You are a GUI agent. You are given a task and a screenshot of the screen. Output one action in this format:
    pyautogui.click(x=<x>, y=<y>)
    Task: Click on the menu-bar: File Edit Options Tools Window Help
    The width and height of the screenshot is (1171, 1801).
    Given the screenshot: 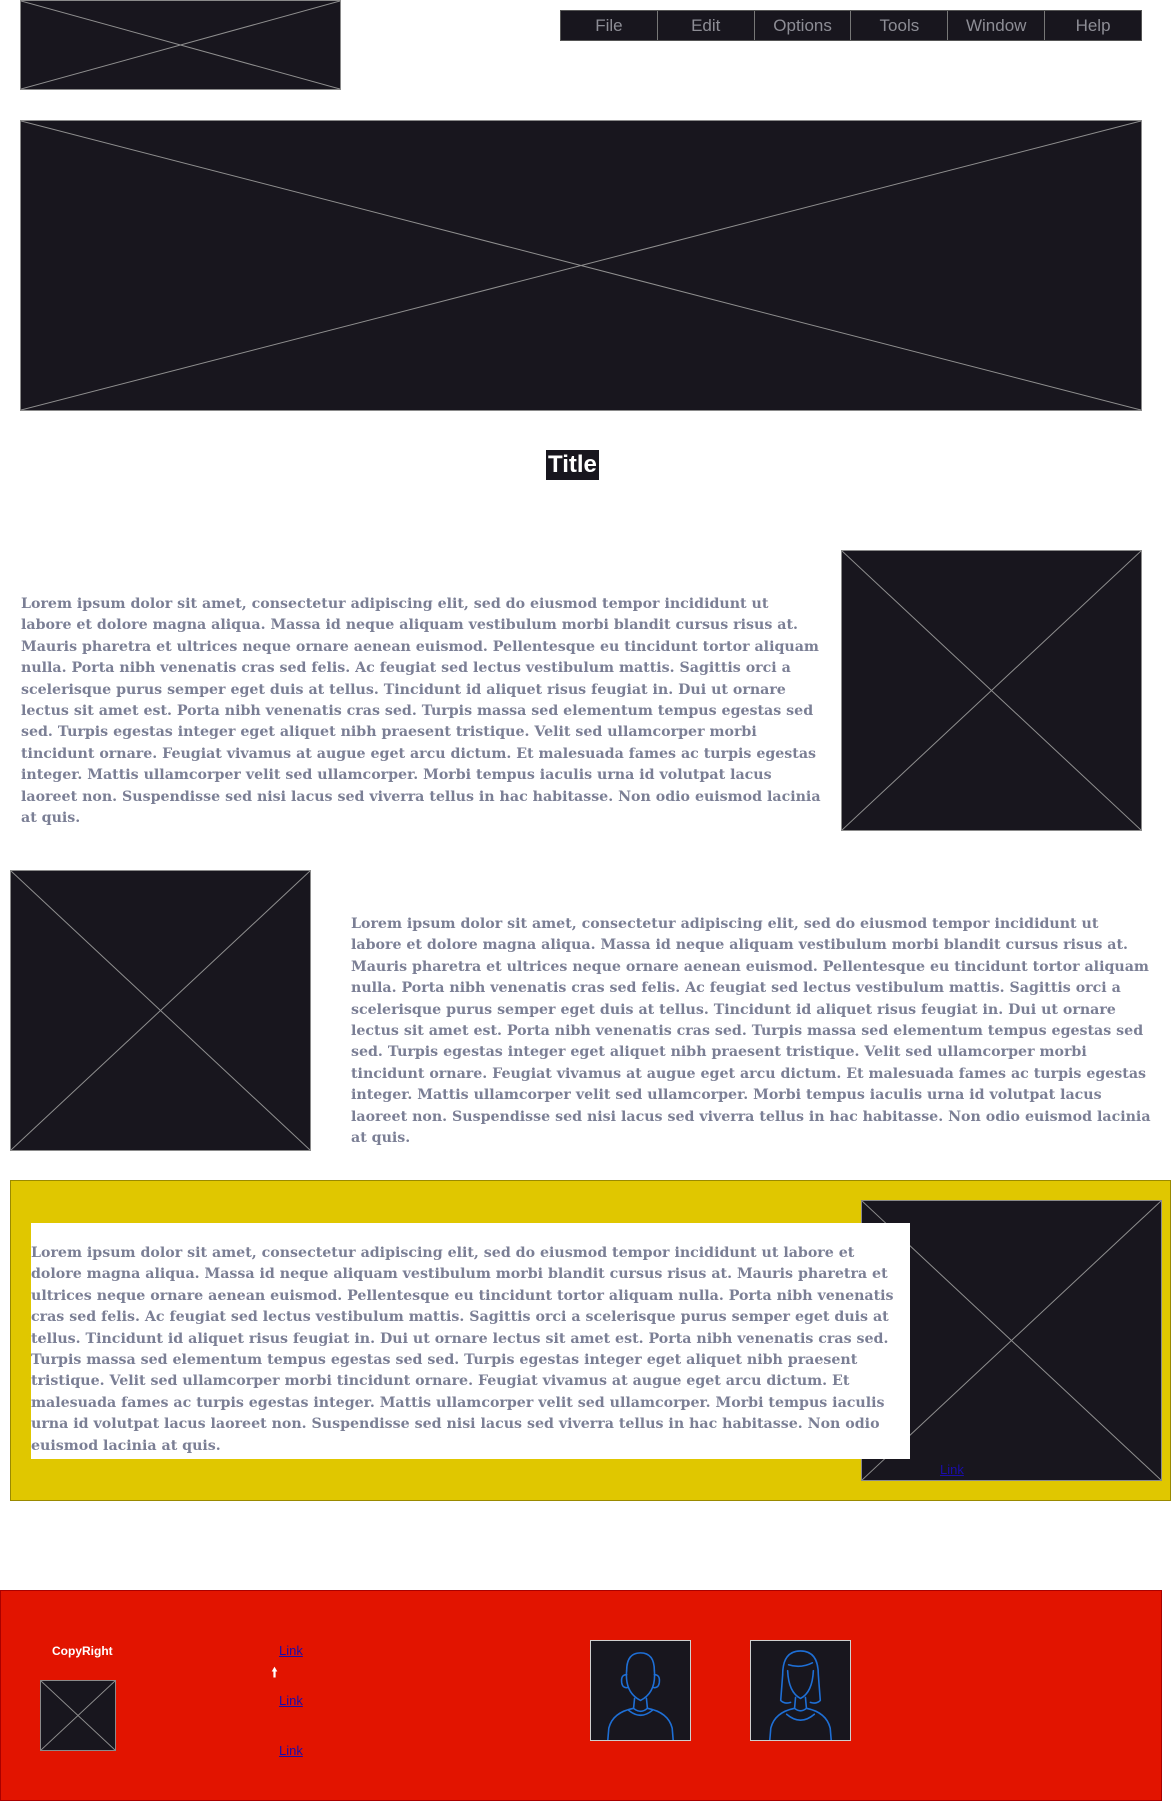 What is the action you would take?
    pyautogui.click(x=851, y=25)
    